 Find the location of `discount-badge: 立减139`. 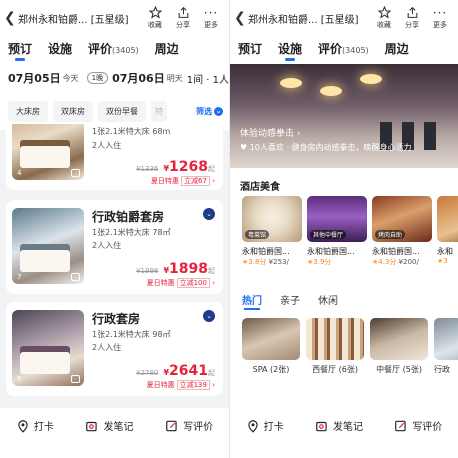

discount-badge: 立减139 is located at coordinates (193, 385).